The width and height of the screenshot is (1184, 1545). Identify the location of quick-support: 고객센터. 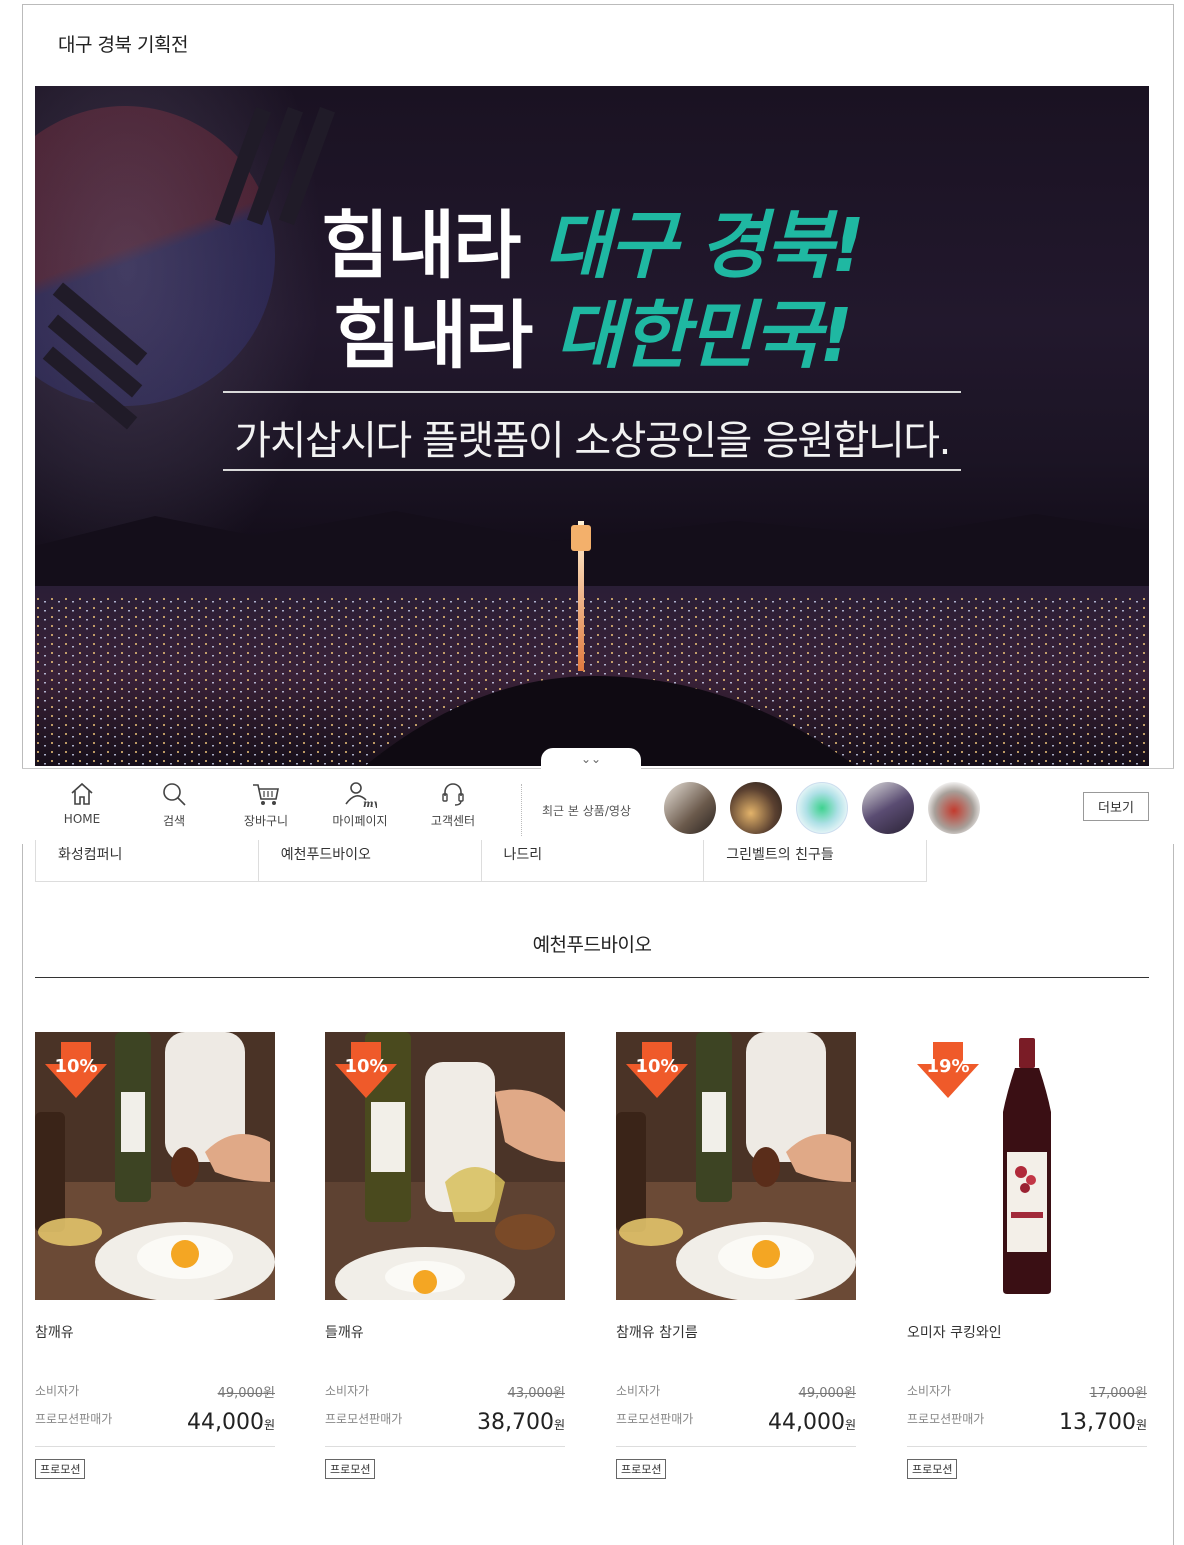
(453, 804).